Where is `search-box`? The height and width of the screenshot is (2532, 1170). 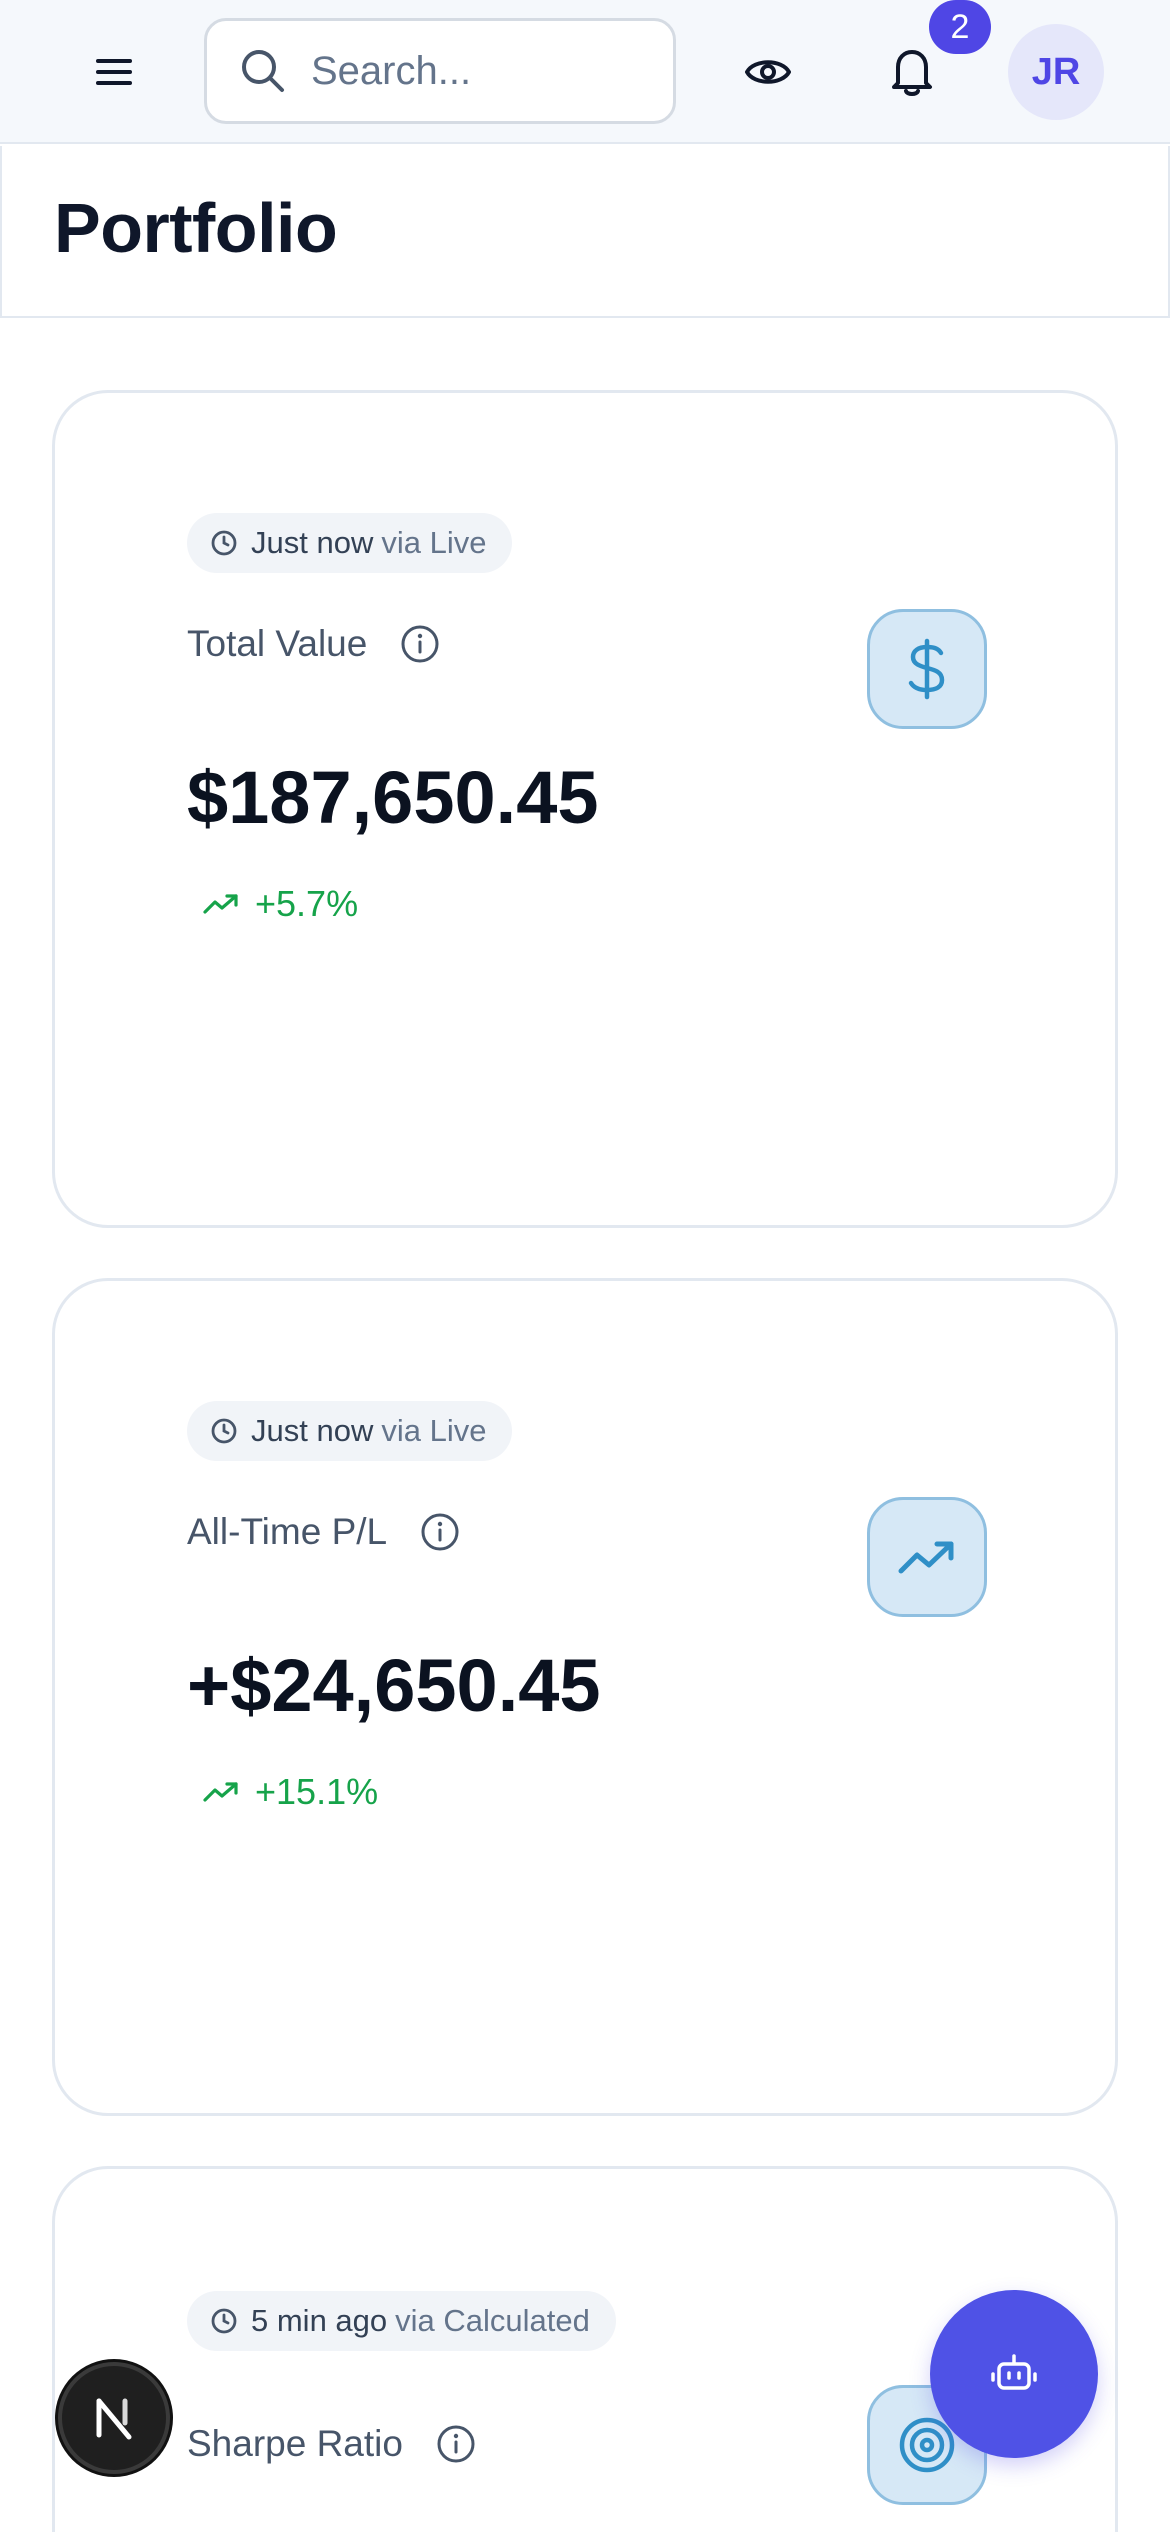
search-box is located at coordinates (440, 71).